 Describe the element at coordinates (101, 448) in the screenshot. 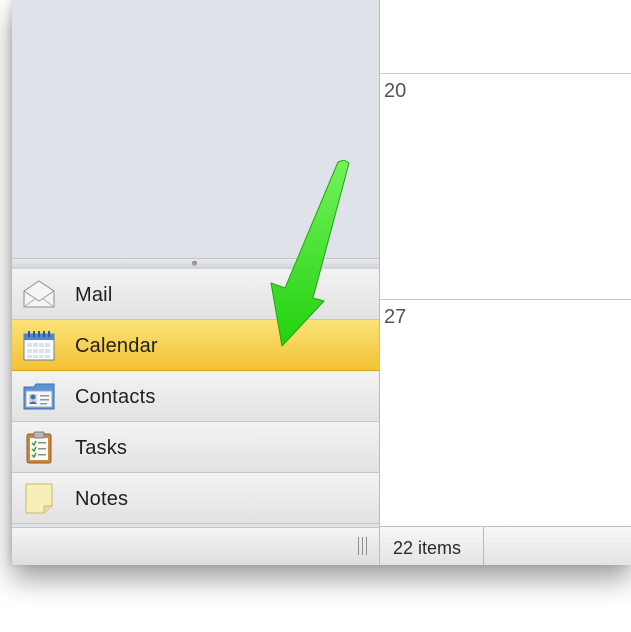

I see `nav-item-label: Tasks` at that location.